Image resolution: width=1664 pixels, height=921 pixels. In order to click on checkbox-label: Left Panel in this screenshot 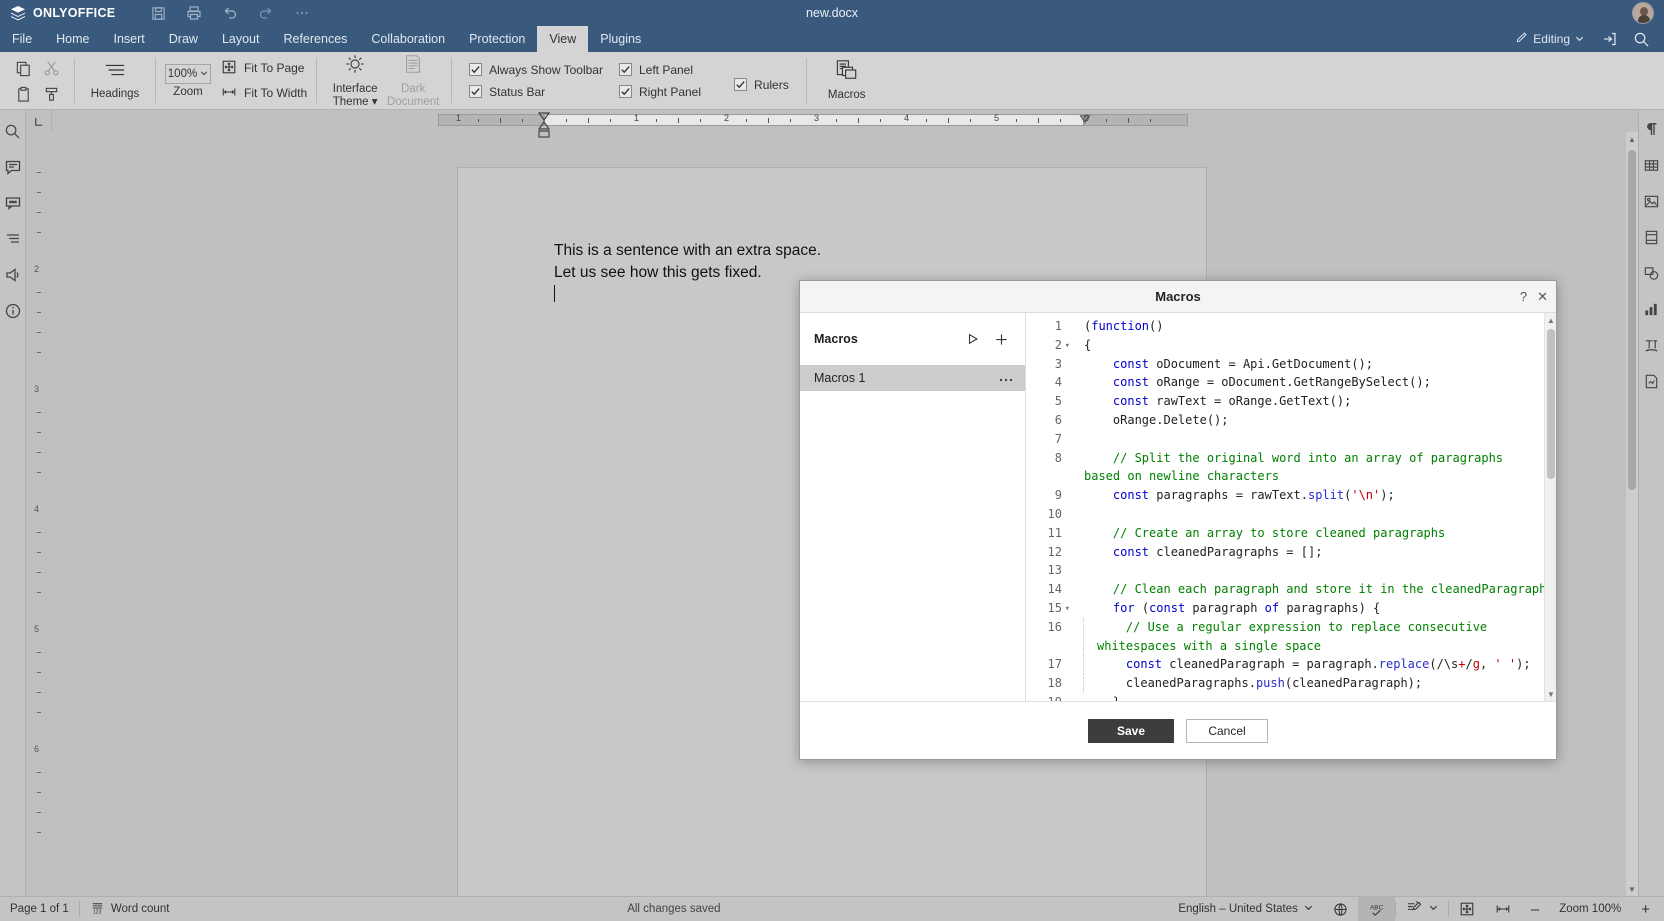, I will do `click(666, 69)`.